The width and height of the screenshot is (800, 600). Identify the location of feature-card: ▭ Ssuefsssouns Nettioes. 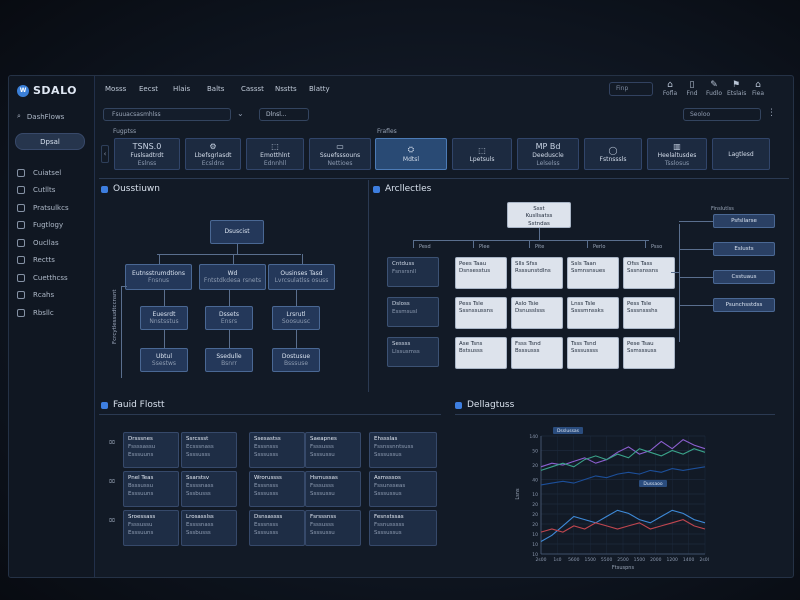
(340, 154).